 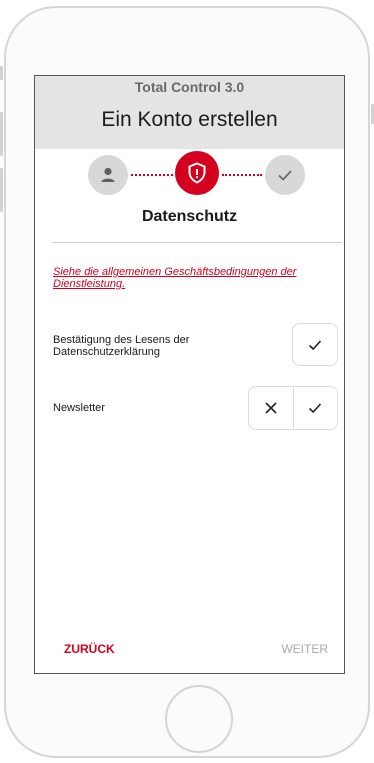 I want to click on section-title: Datenschutz, so click(x=189, y=216).